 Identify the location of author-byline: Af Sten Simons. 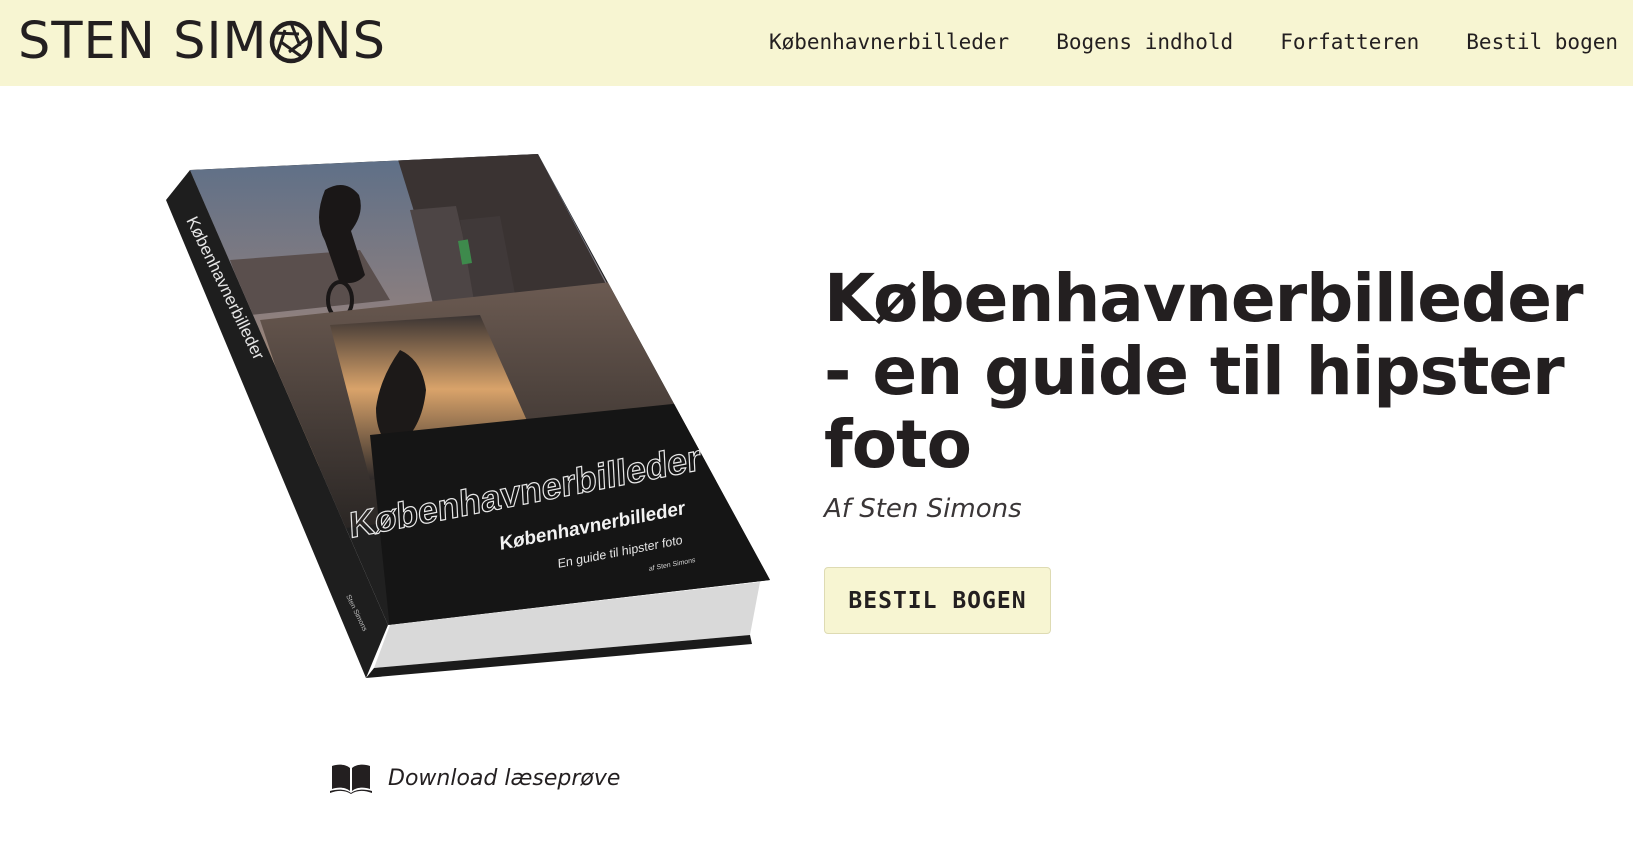
(923, 509).